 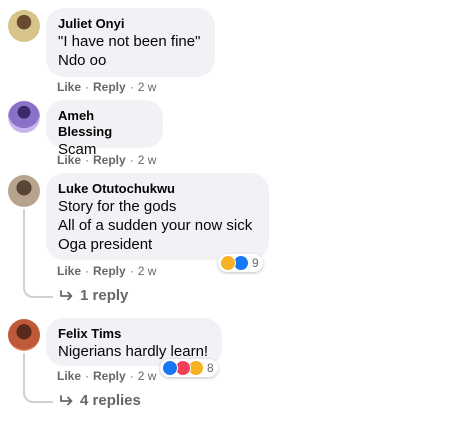 I want to click on reaction-summary: 9, so click(x=240, y=263).